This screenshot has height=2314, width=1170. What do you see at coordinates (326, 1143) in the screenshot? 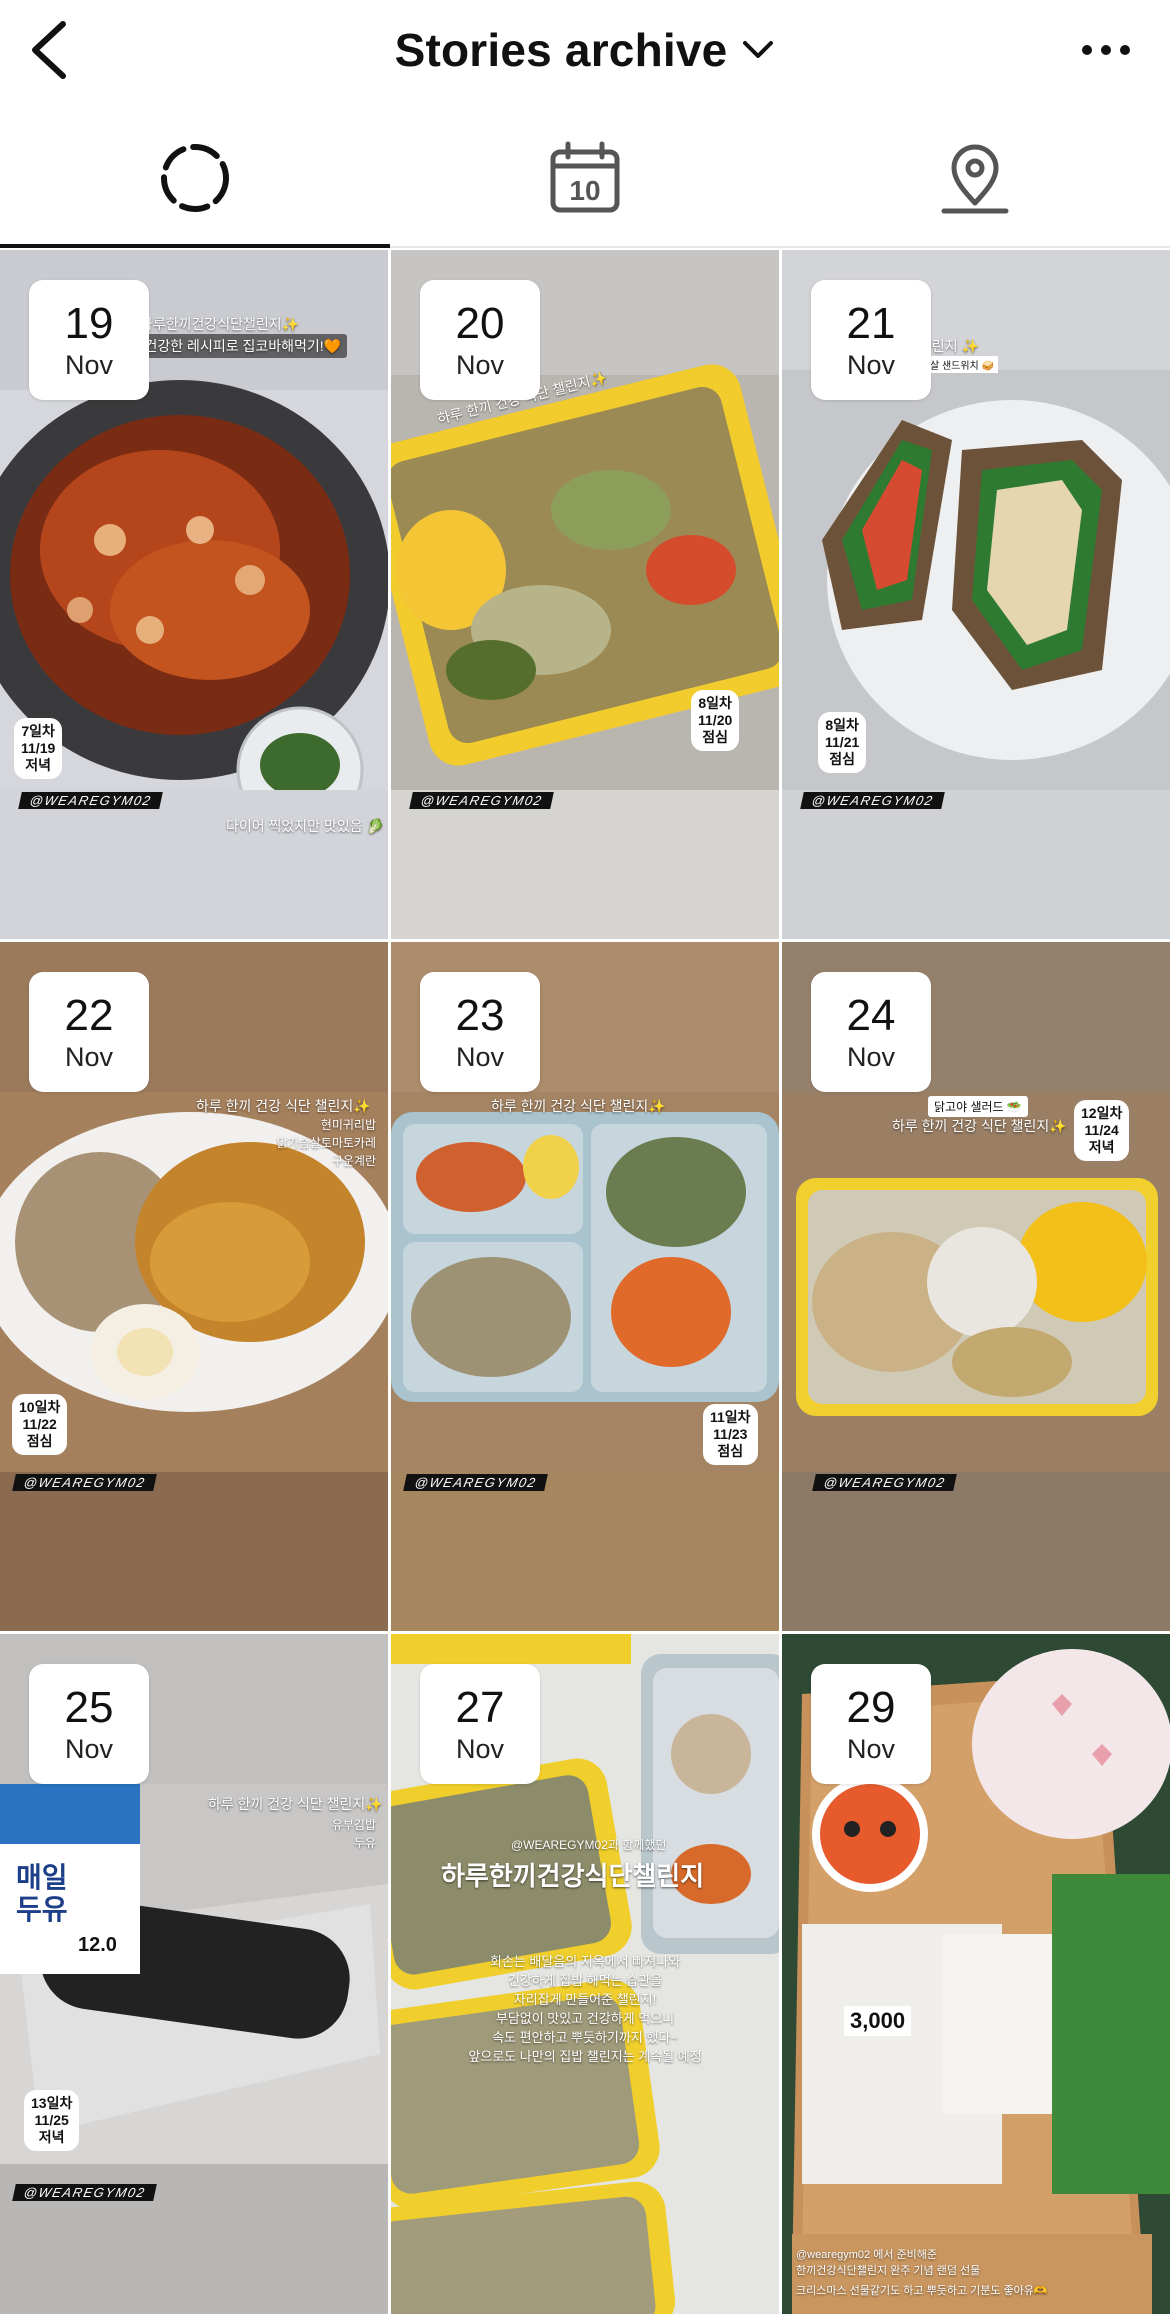
I see `story-subtitle-text: 닭가슴살토마토카레` at bounding box center [326, 1143].